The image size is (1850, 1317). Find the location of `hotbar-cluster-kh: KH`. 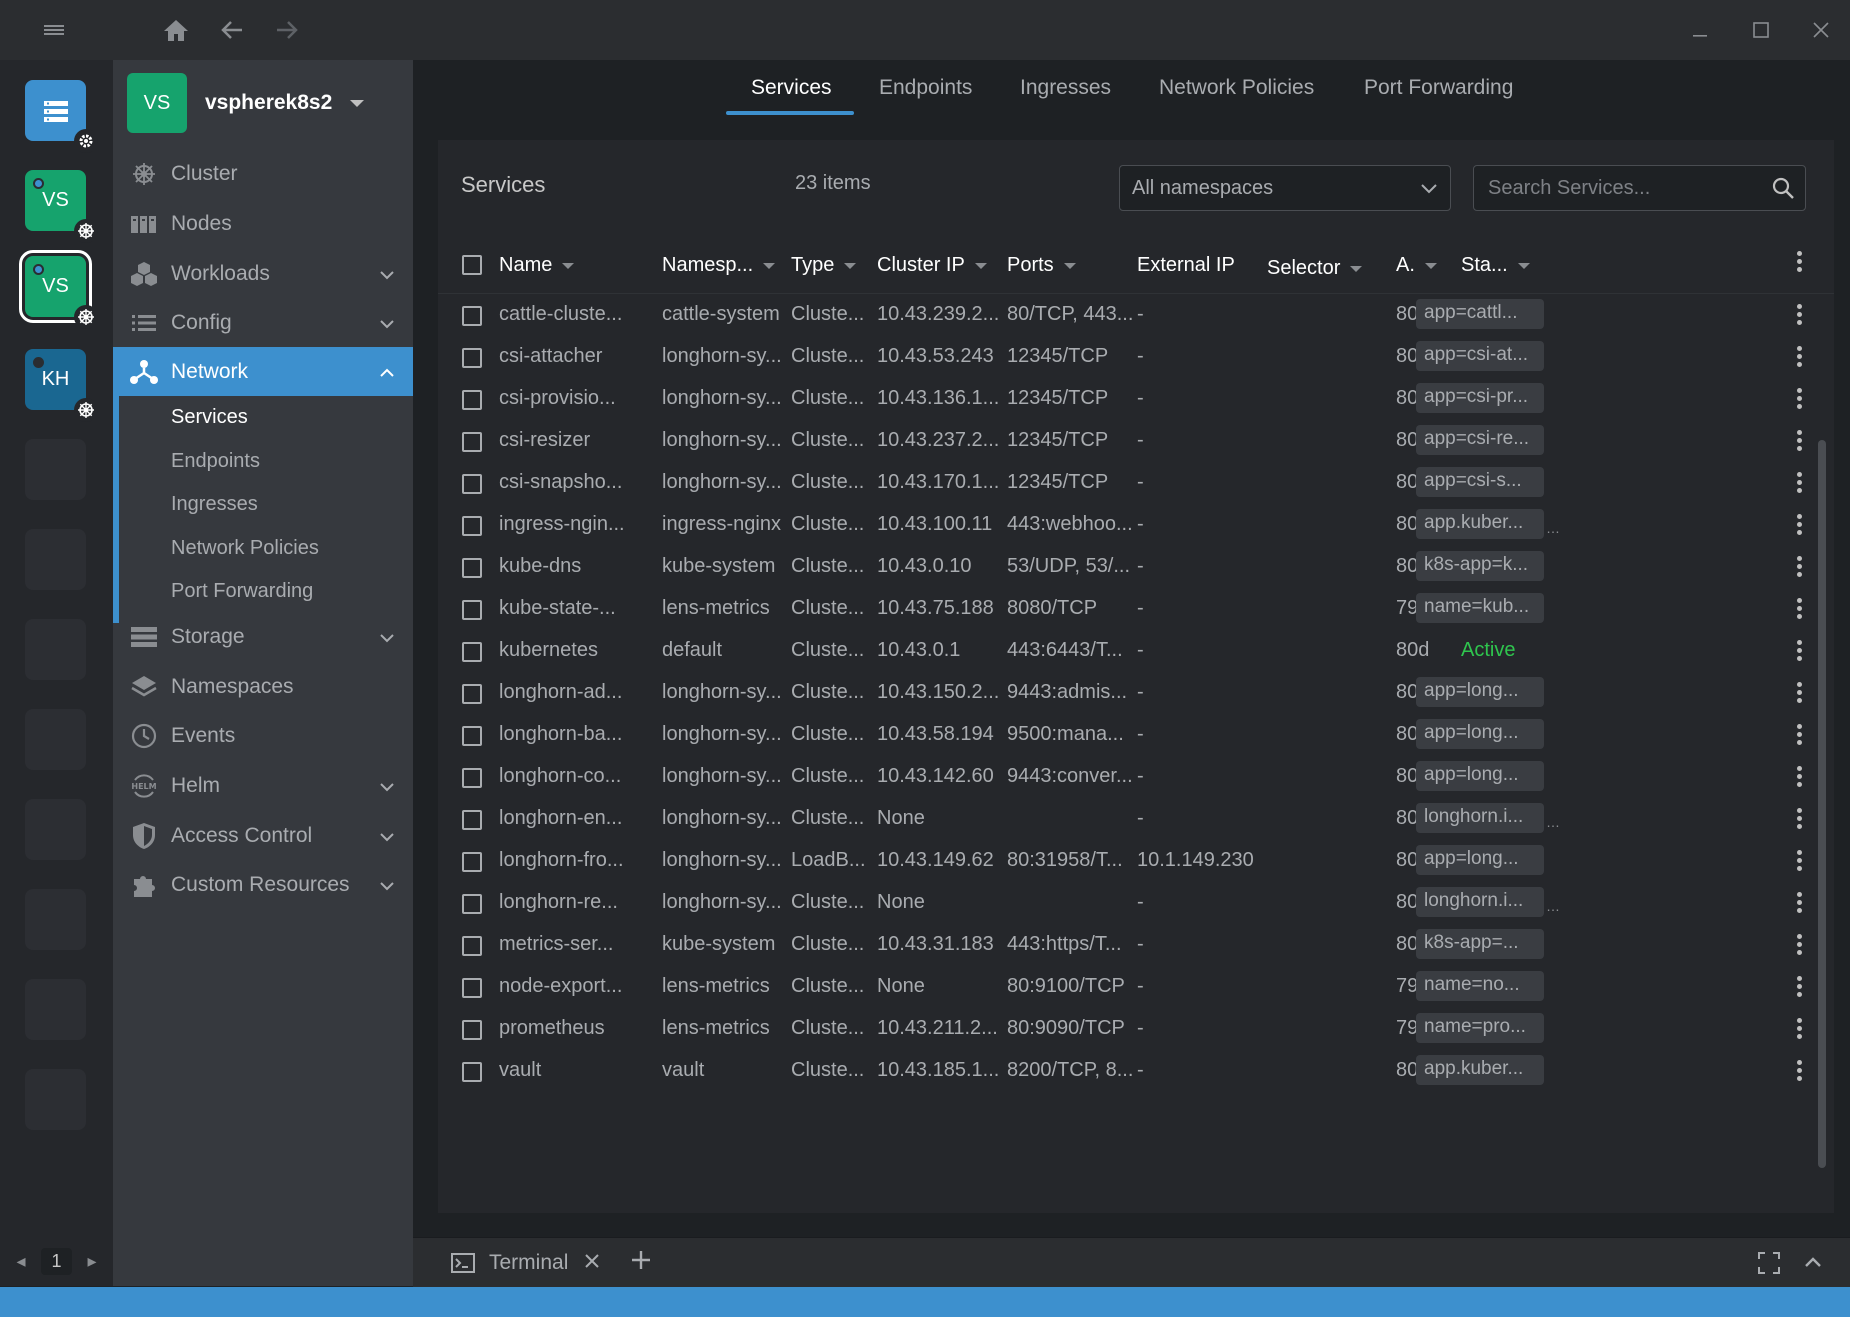

hotbar-cluster-kh: KH is located at coordinates (61, 385).